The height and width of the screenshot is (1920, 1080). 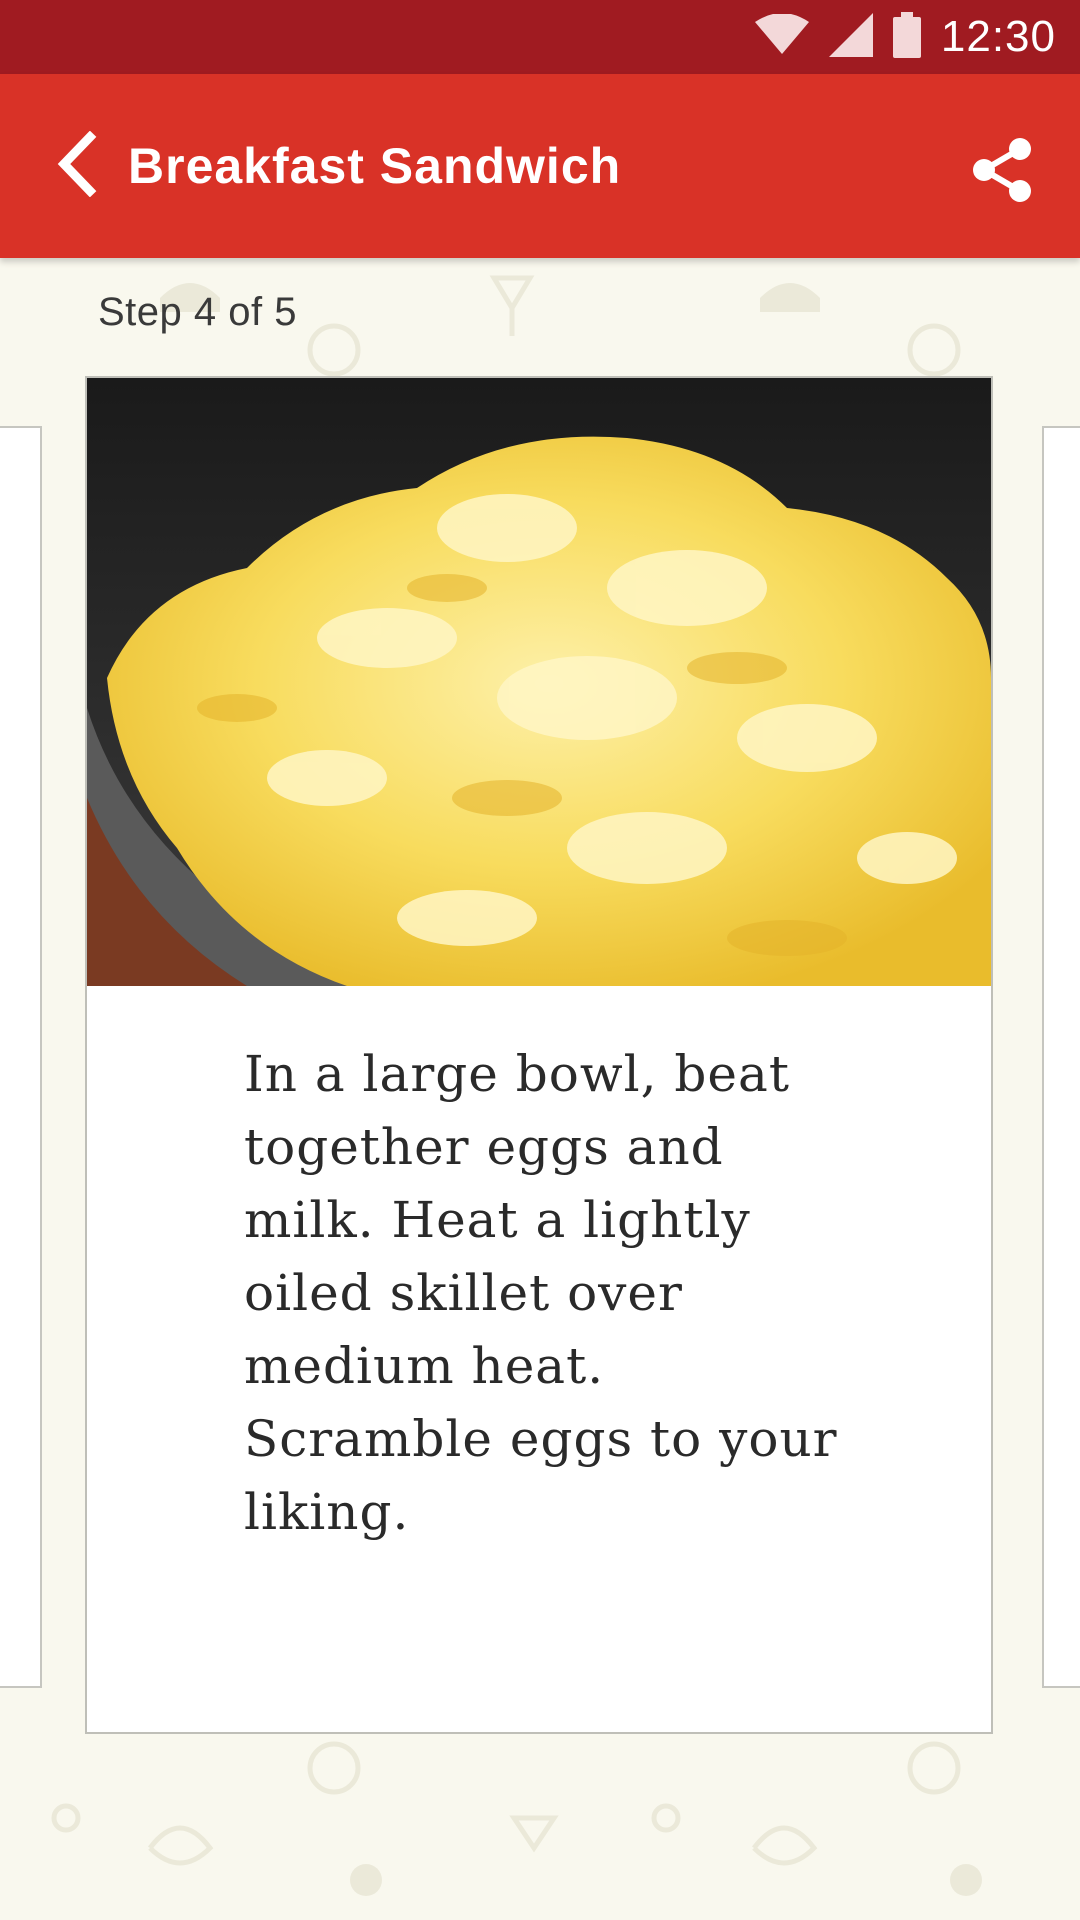 What do you see at coordinates (781, 36) in the screenshot?
I see `wifi-icon` at bounding box center [781, 36].